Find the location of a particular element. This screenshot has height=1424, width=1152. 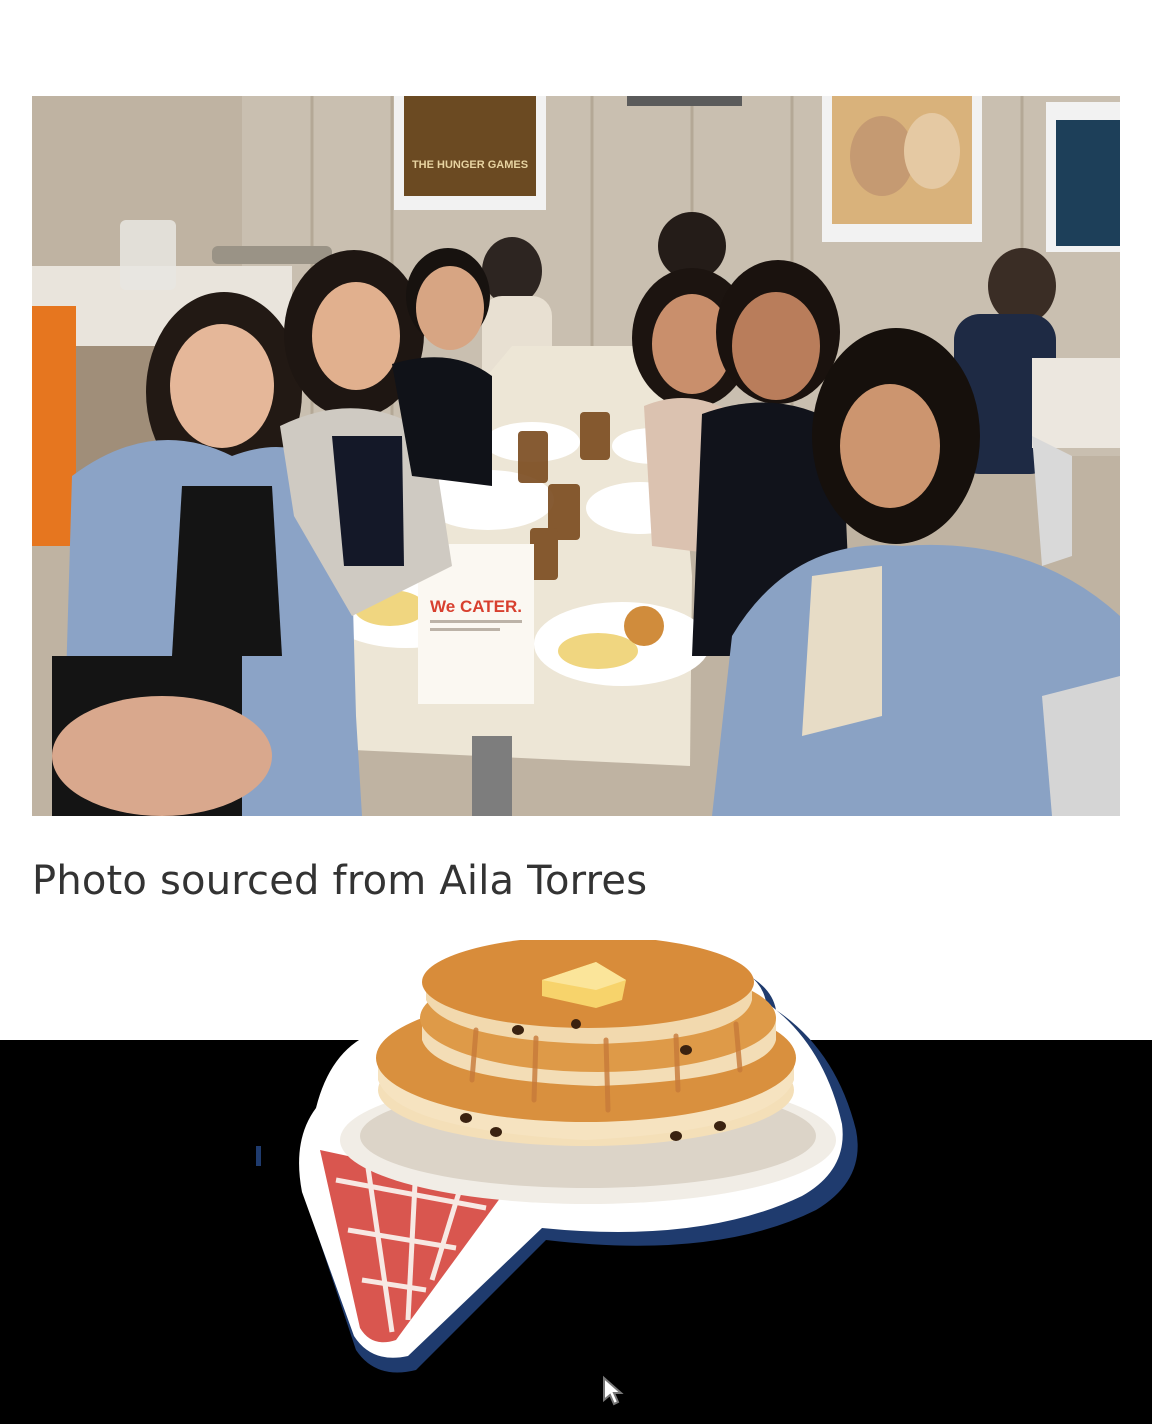

photo-caption: Photo sourced from Aila Torres is located at coordinates (340, 881).